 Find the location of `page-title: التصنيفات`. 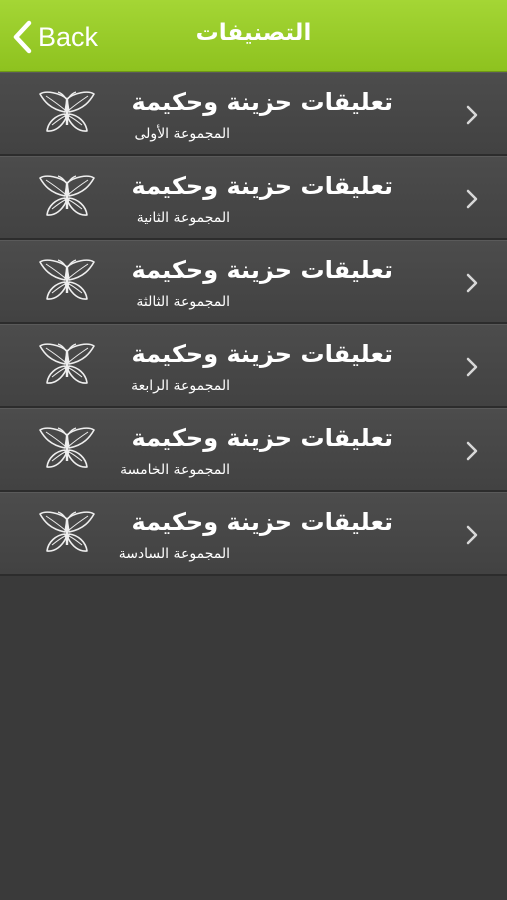

page-title: التصنيفات is located at coordinates (253, 33).